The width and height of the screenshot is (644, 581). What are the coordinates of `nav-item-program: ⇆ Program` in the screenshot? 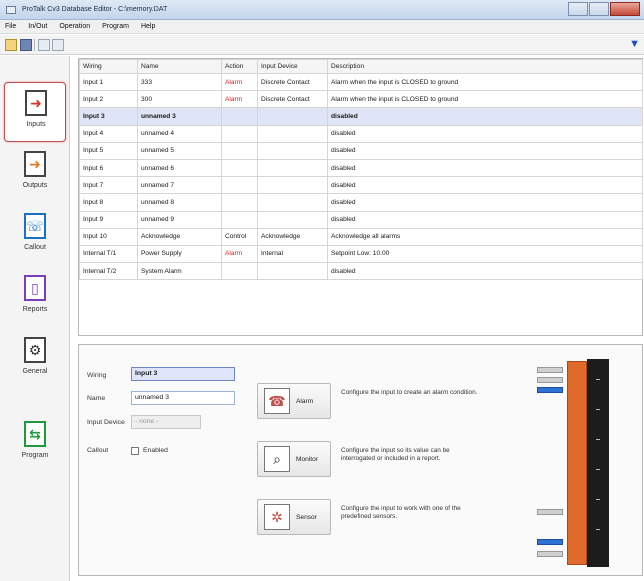 It's located at (35, 444).